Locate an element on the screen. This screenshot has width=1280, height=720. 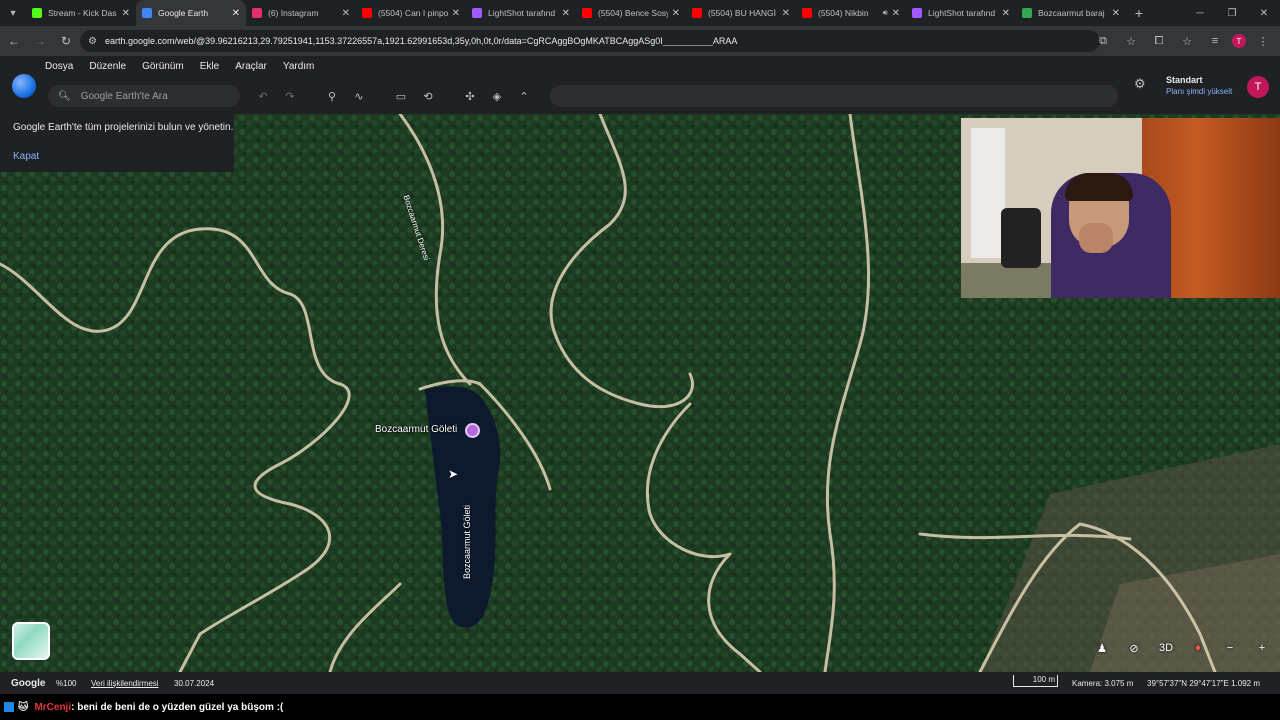
menu-yardim: Yardım is located at coordinates (299, 66).